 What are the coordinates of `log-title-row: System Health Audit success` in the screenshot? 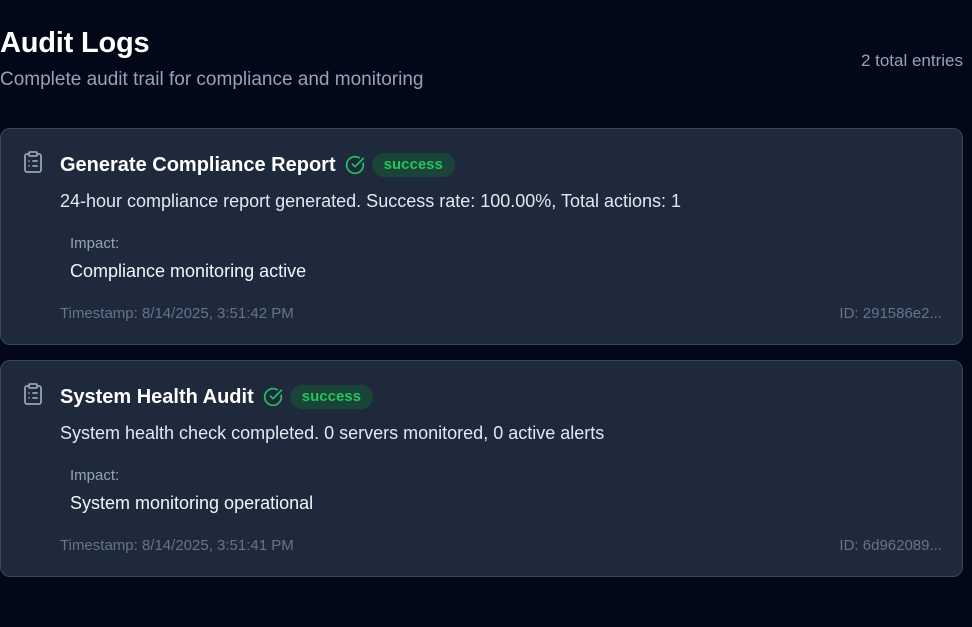 It's located at (216, 397).